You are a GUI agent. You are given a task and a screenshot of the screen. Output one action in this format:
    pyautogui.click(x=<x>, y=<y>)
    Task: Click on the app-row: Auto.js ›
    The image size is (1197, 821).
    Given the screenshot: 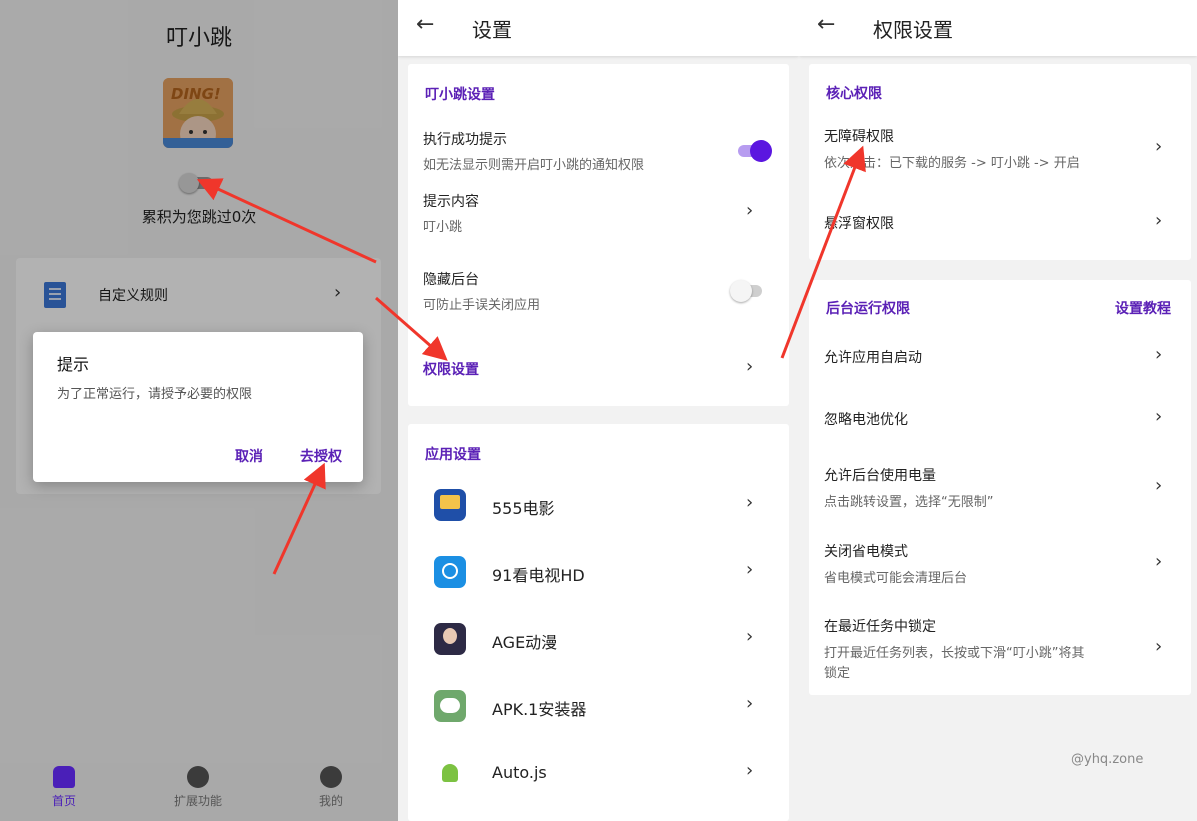 What is the action you would take?
    pyautogui.click(x=598, y=774)
    